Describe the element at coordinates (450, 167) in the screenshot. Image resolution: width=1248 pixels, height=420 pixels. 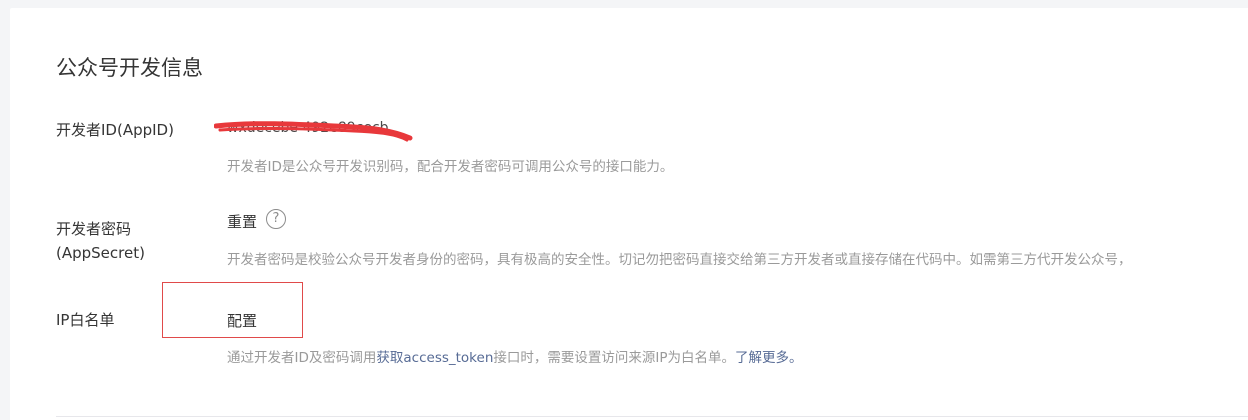
I see `appid-description: 开发者ID是公众号开发识别码，配合开发者密码可调用公众号的接口能力。` at that location.